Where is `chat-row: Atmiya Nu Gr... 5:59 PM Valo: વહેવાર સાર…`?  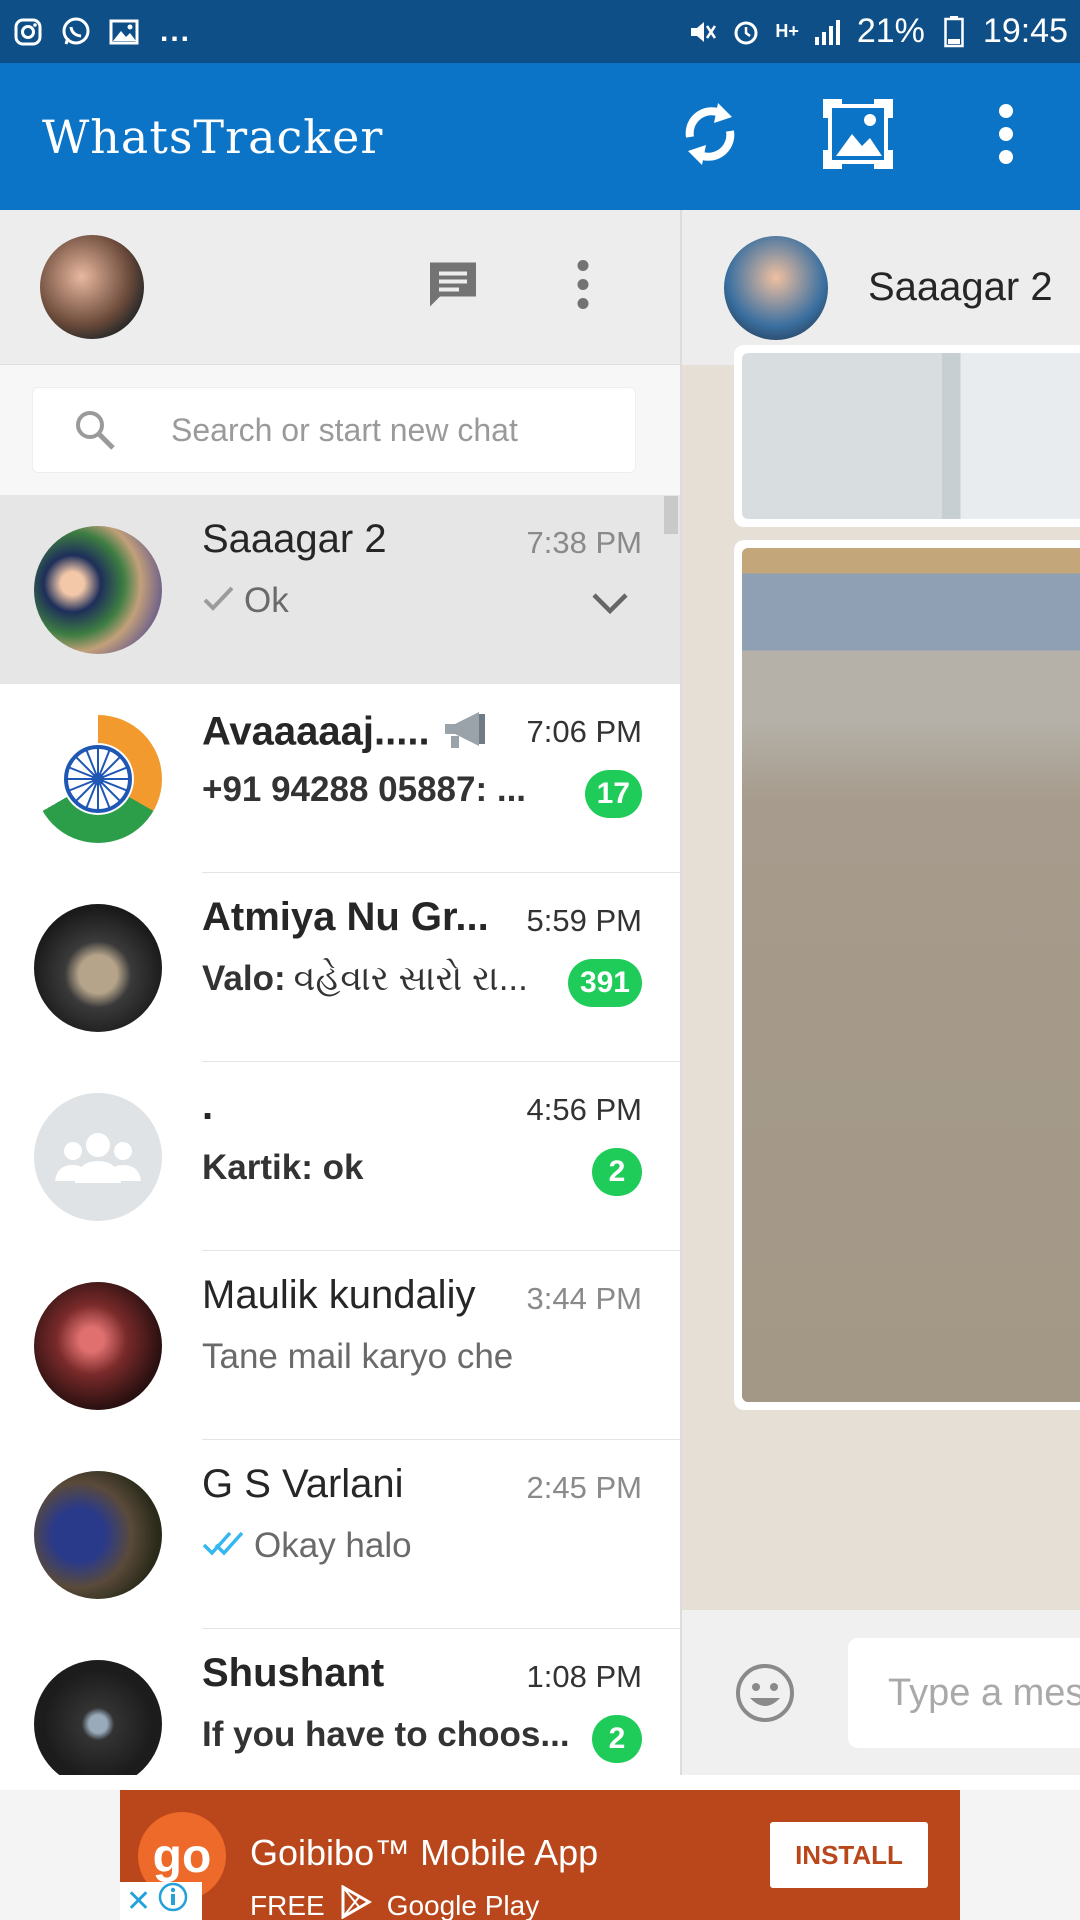 chat-row: Atmiya Nu Gr... 5:59 PM Valo: વહેવાર સાર… is located at coordinates (340, 967).